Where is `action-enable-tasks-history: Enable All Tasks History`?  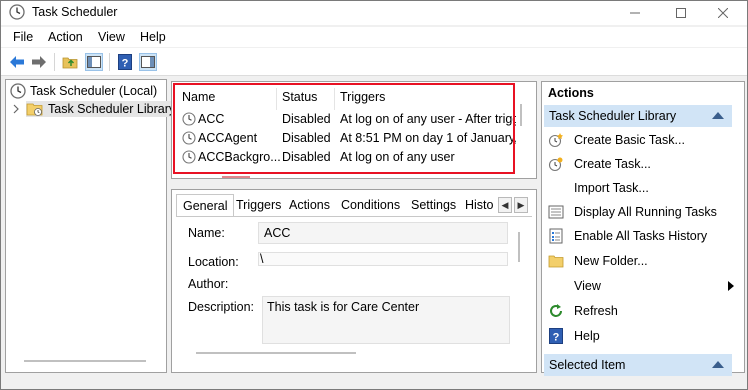 action-enable-tasks-history: Enable All Tasks History is located at coordinates (640, 236).